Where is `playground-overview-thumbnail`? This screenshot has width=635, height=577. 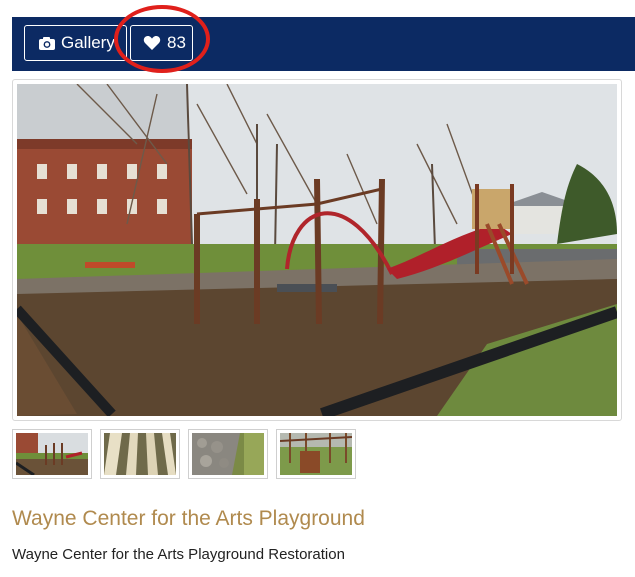 playground-overview-thumbnail is located at coordinates (52, 454).